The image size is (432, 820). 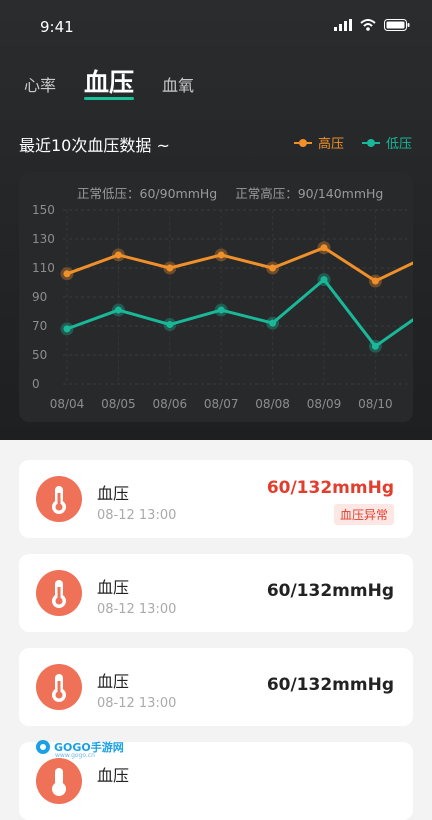 I want to click on watermark-logo: GOGO手游网 www.gogo.cn, so click(x=79, y=749).